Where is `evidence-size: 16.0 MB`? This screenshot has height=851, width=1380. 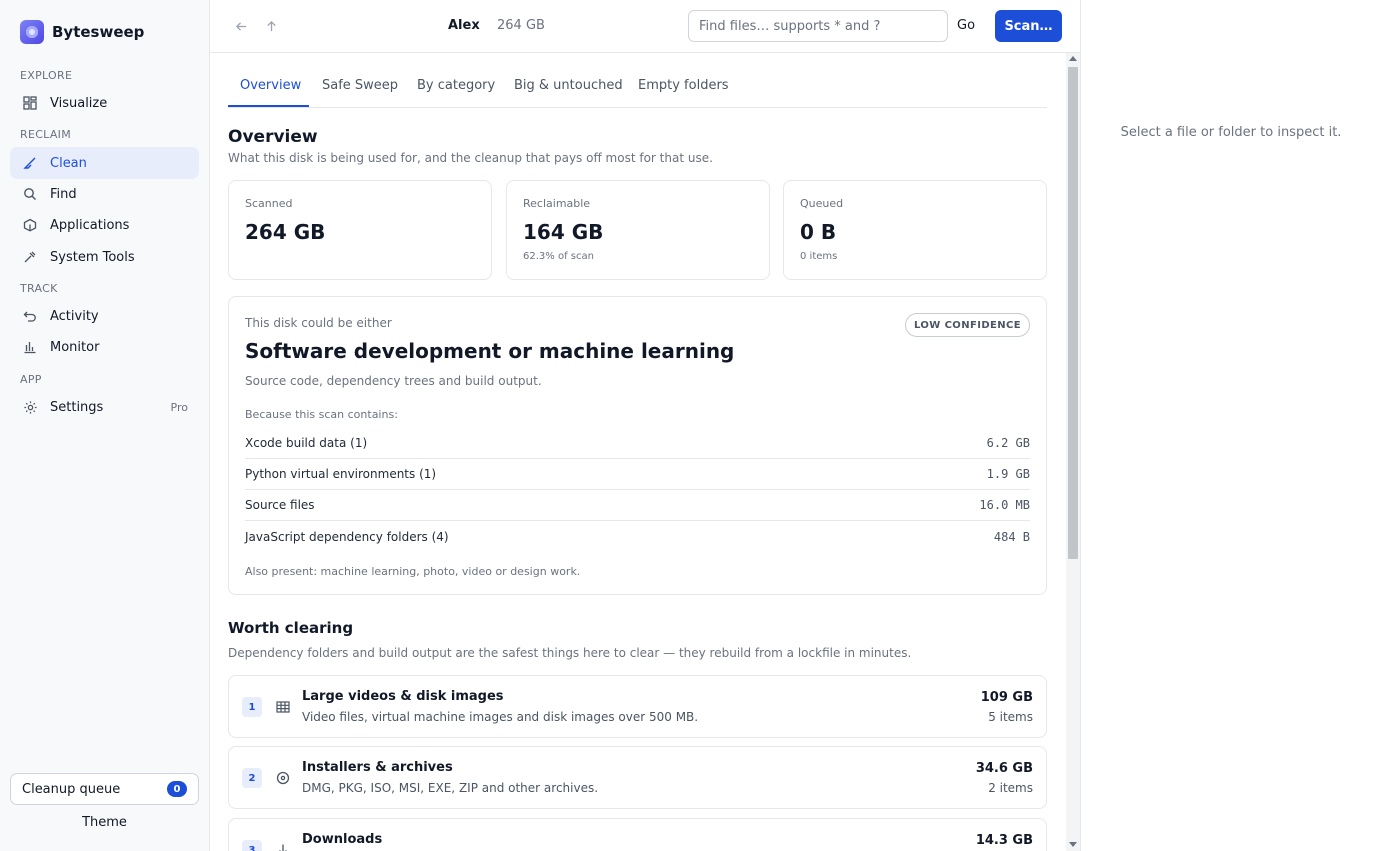
evidence-size: 16.0 MB is located at coordinates (1004, 505).